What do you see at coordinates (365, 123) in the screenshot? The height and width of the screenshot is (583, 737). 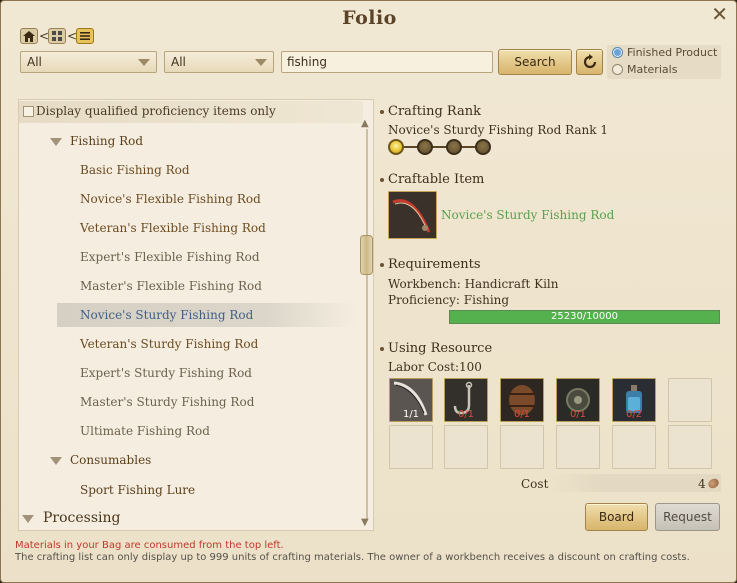 I see `scroll-up-icon: ▲` at bounding box center [365, 123].